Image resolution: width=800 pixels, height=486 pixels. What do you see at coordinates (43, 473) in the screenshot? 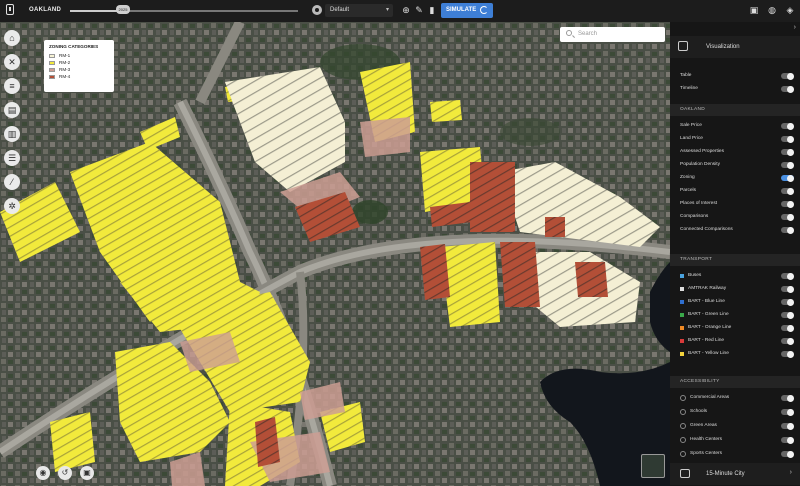
I see `camera-icon: ◉` at bounding box center [43, 473].